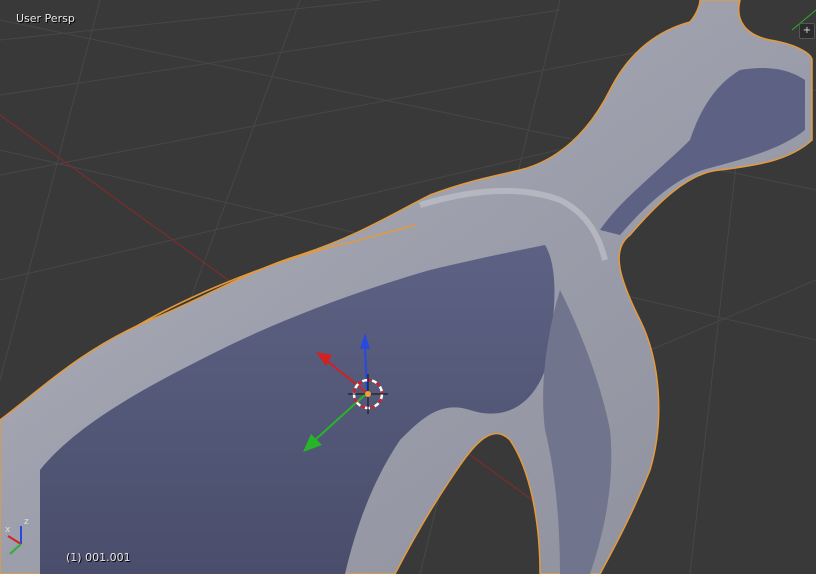  What do you see at coordinates (17, 536) in the screenshot?
I see `axis-orientation-widget: z x` at bounding box center [17, 536].